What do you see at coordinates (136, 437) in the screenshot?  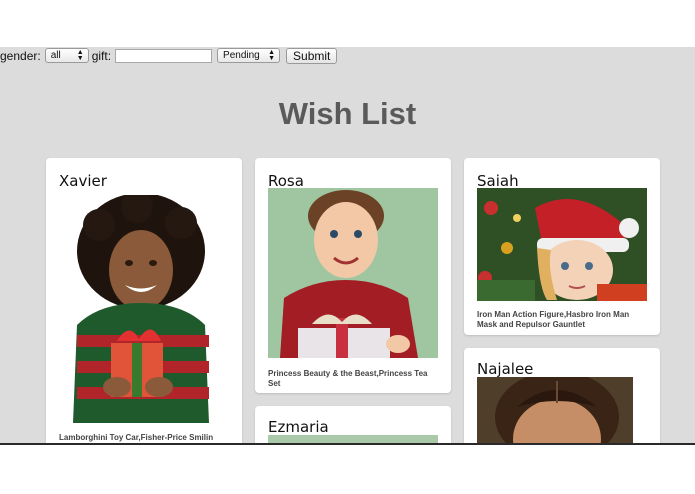 I see `gift-list: Lamborghini Toy Car,Fisher-Price Smilin` at bounding box center [136, 437].